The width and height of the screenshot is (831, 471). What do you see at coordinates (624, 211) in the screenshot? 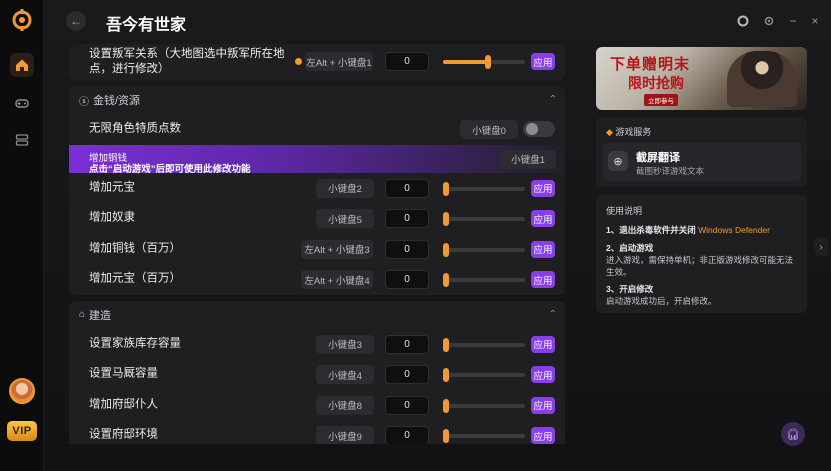
I see `panel-title: 使用说明` at bounding box center [624, 211].